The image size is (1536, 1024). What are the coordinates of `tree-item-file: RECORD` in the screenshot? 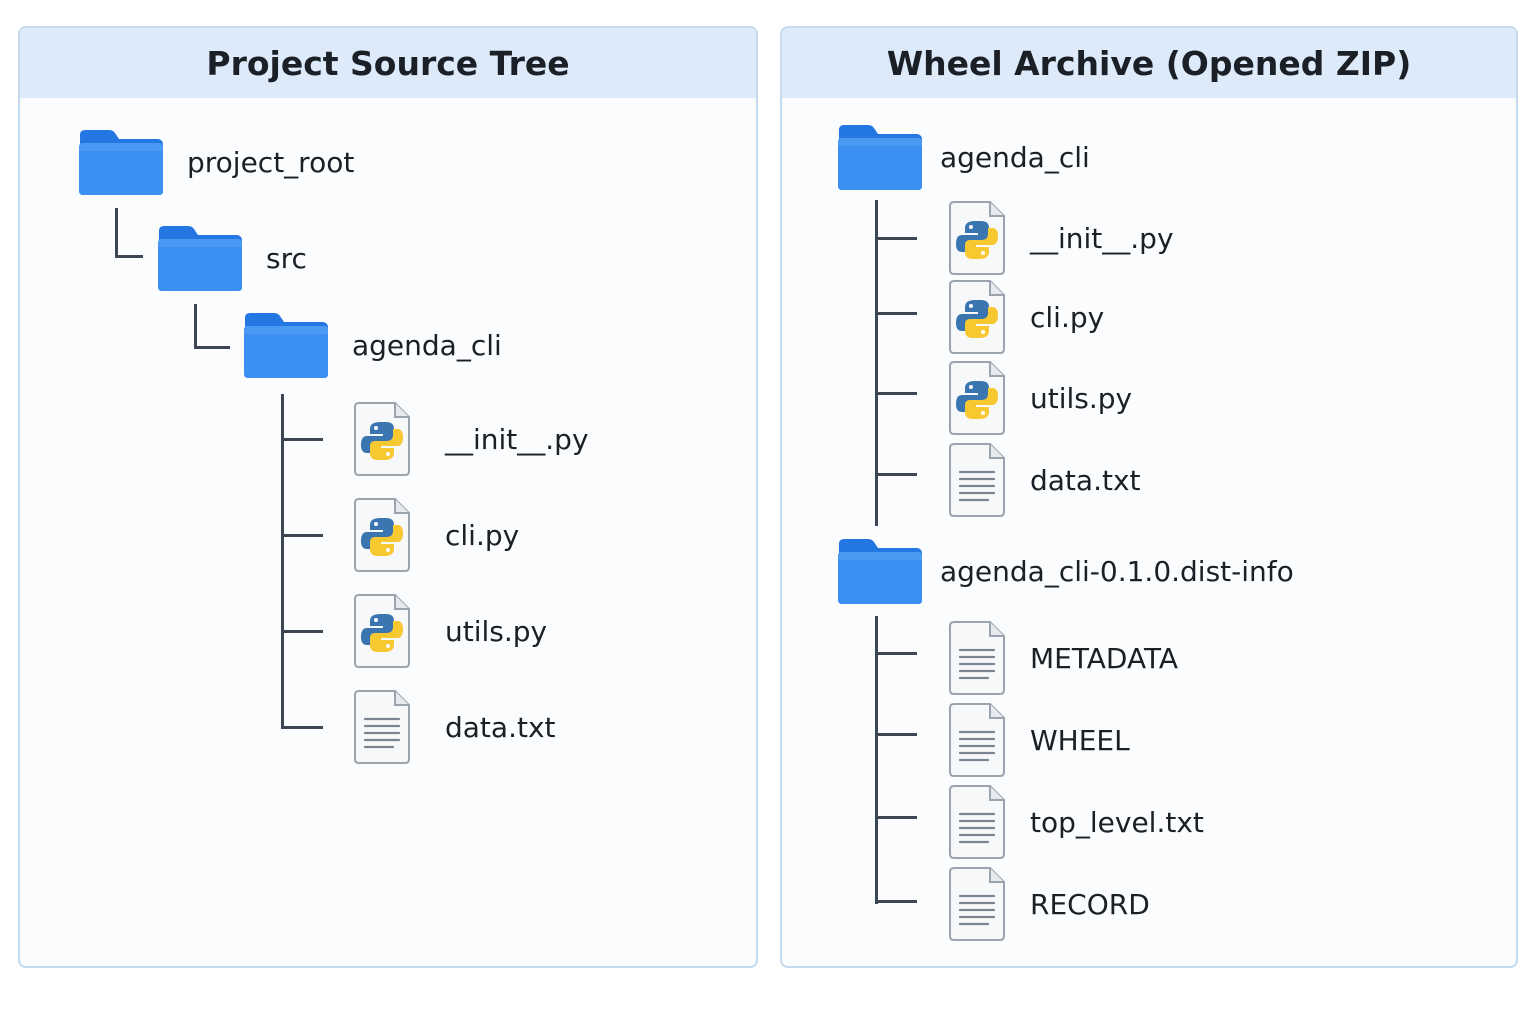 It's located at (1048, 904).